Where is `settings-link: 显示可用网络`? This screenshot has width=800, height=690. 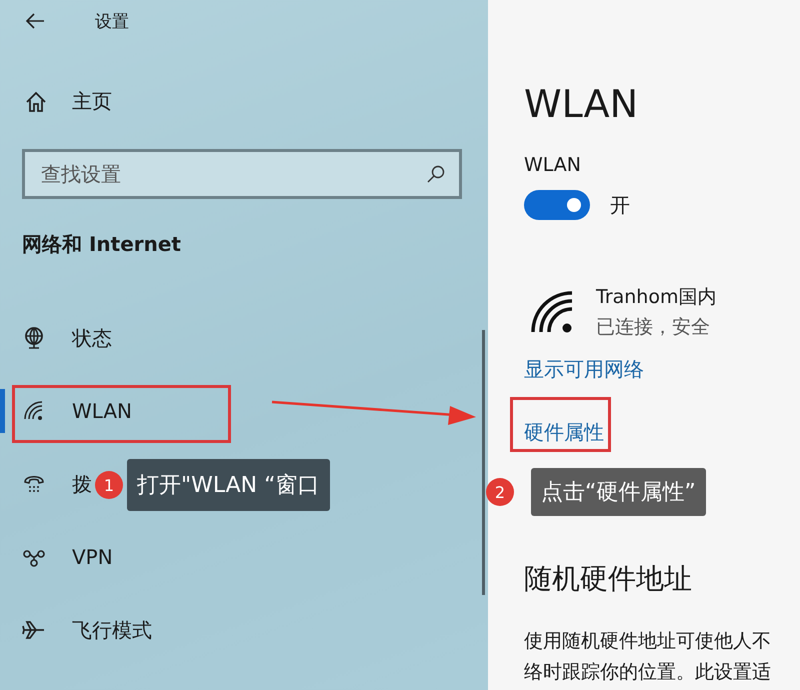
settings-link: 显示可用网络 is located at coordinates (584, 369).